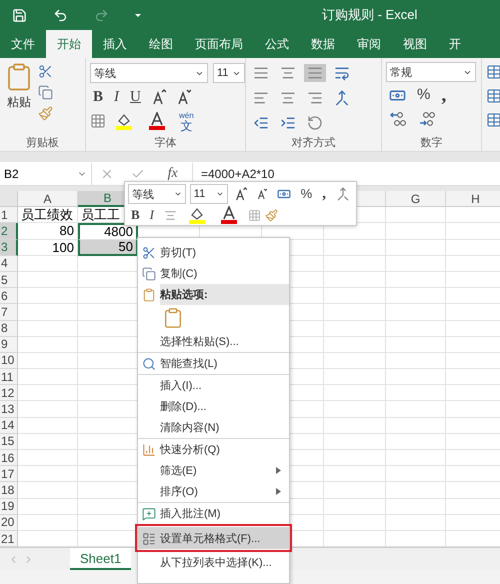 The image size is (500, 584). I want to click on list-icon, so click(149, 539).